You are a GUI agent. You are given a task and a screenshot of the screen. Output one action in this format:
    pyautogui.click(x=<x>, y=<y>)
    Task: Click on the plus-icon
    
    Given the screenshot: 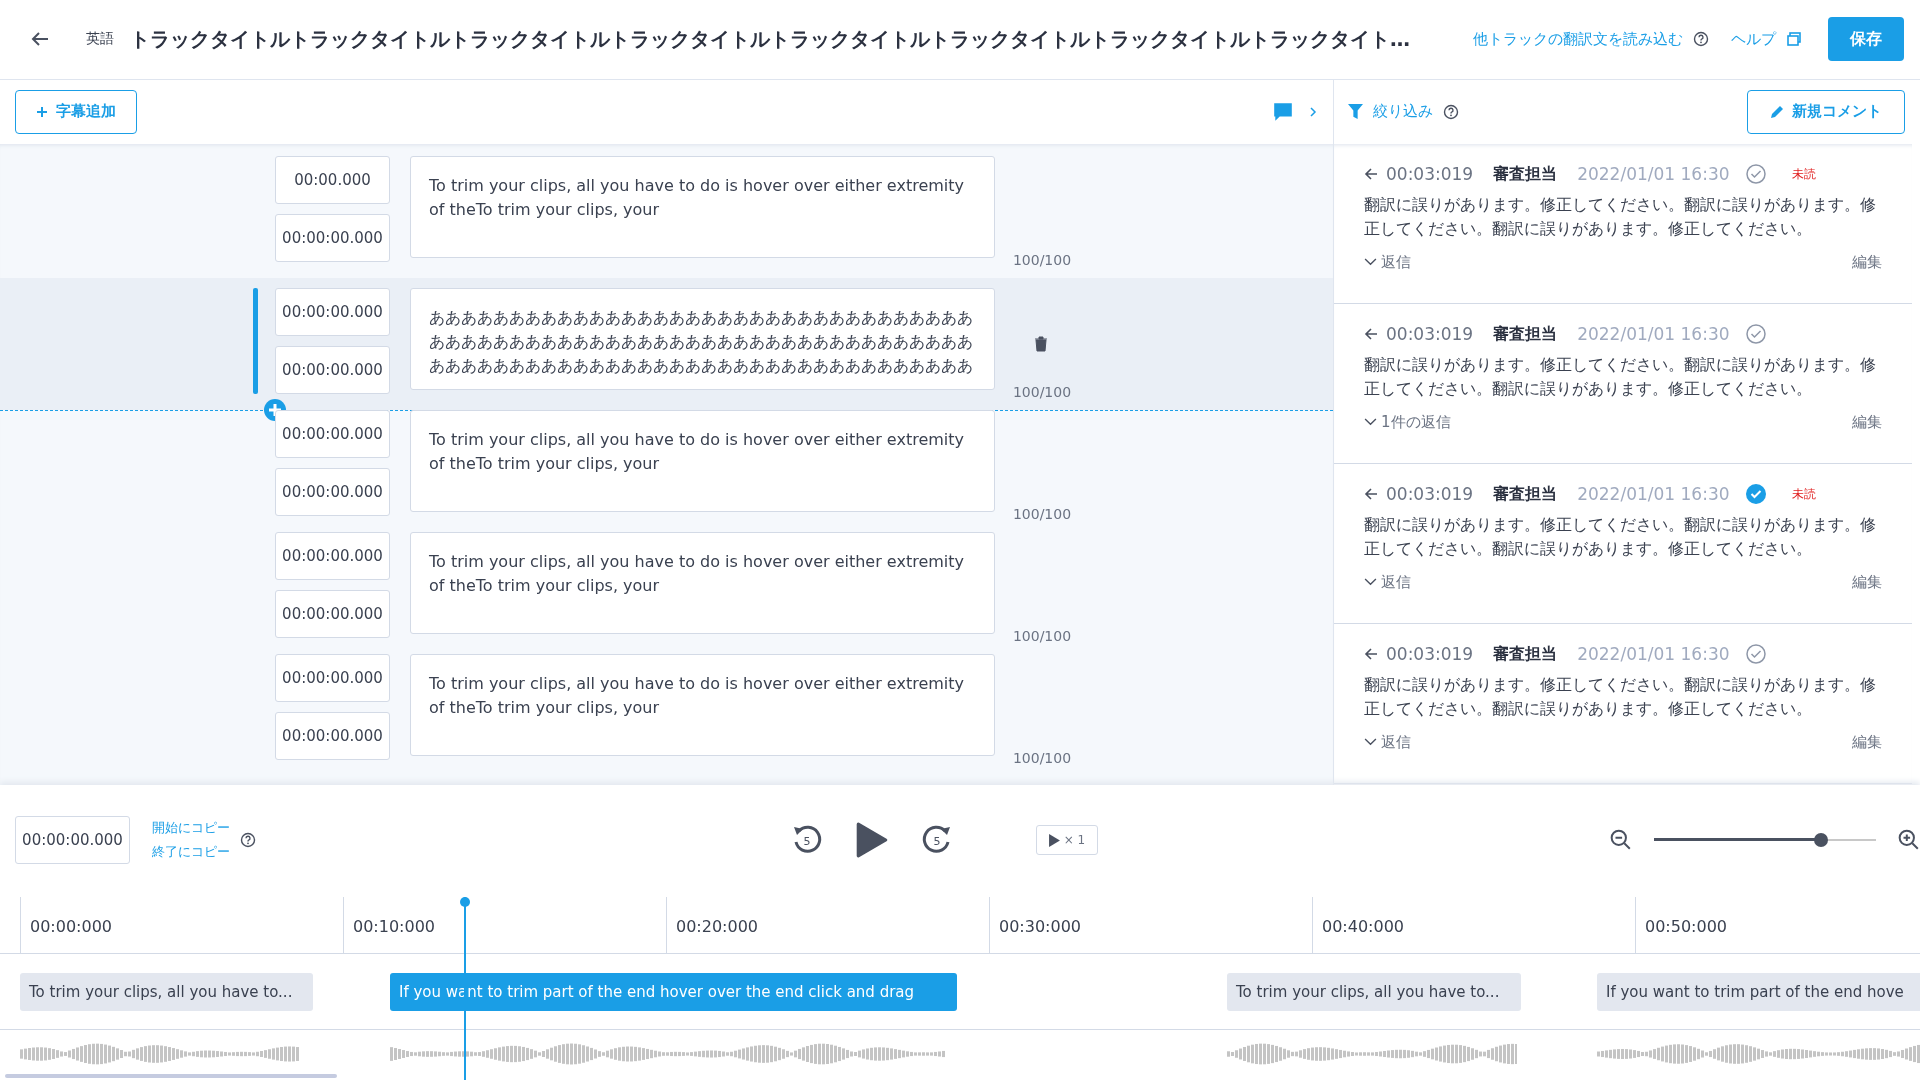 What is the action you would take?
    pyautogui.click(x=42, y=111)
    